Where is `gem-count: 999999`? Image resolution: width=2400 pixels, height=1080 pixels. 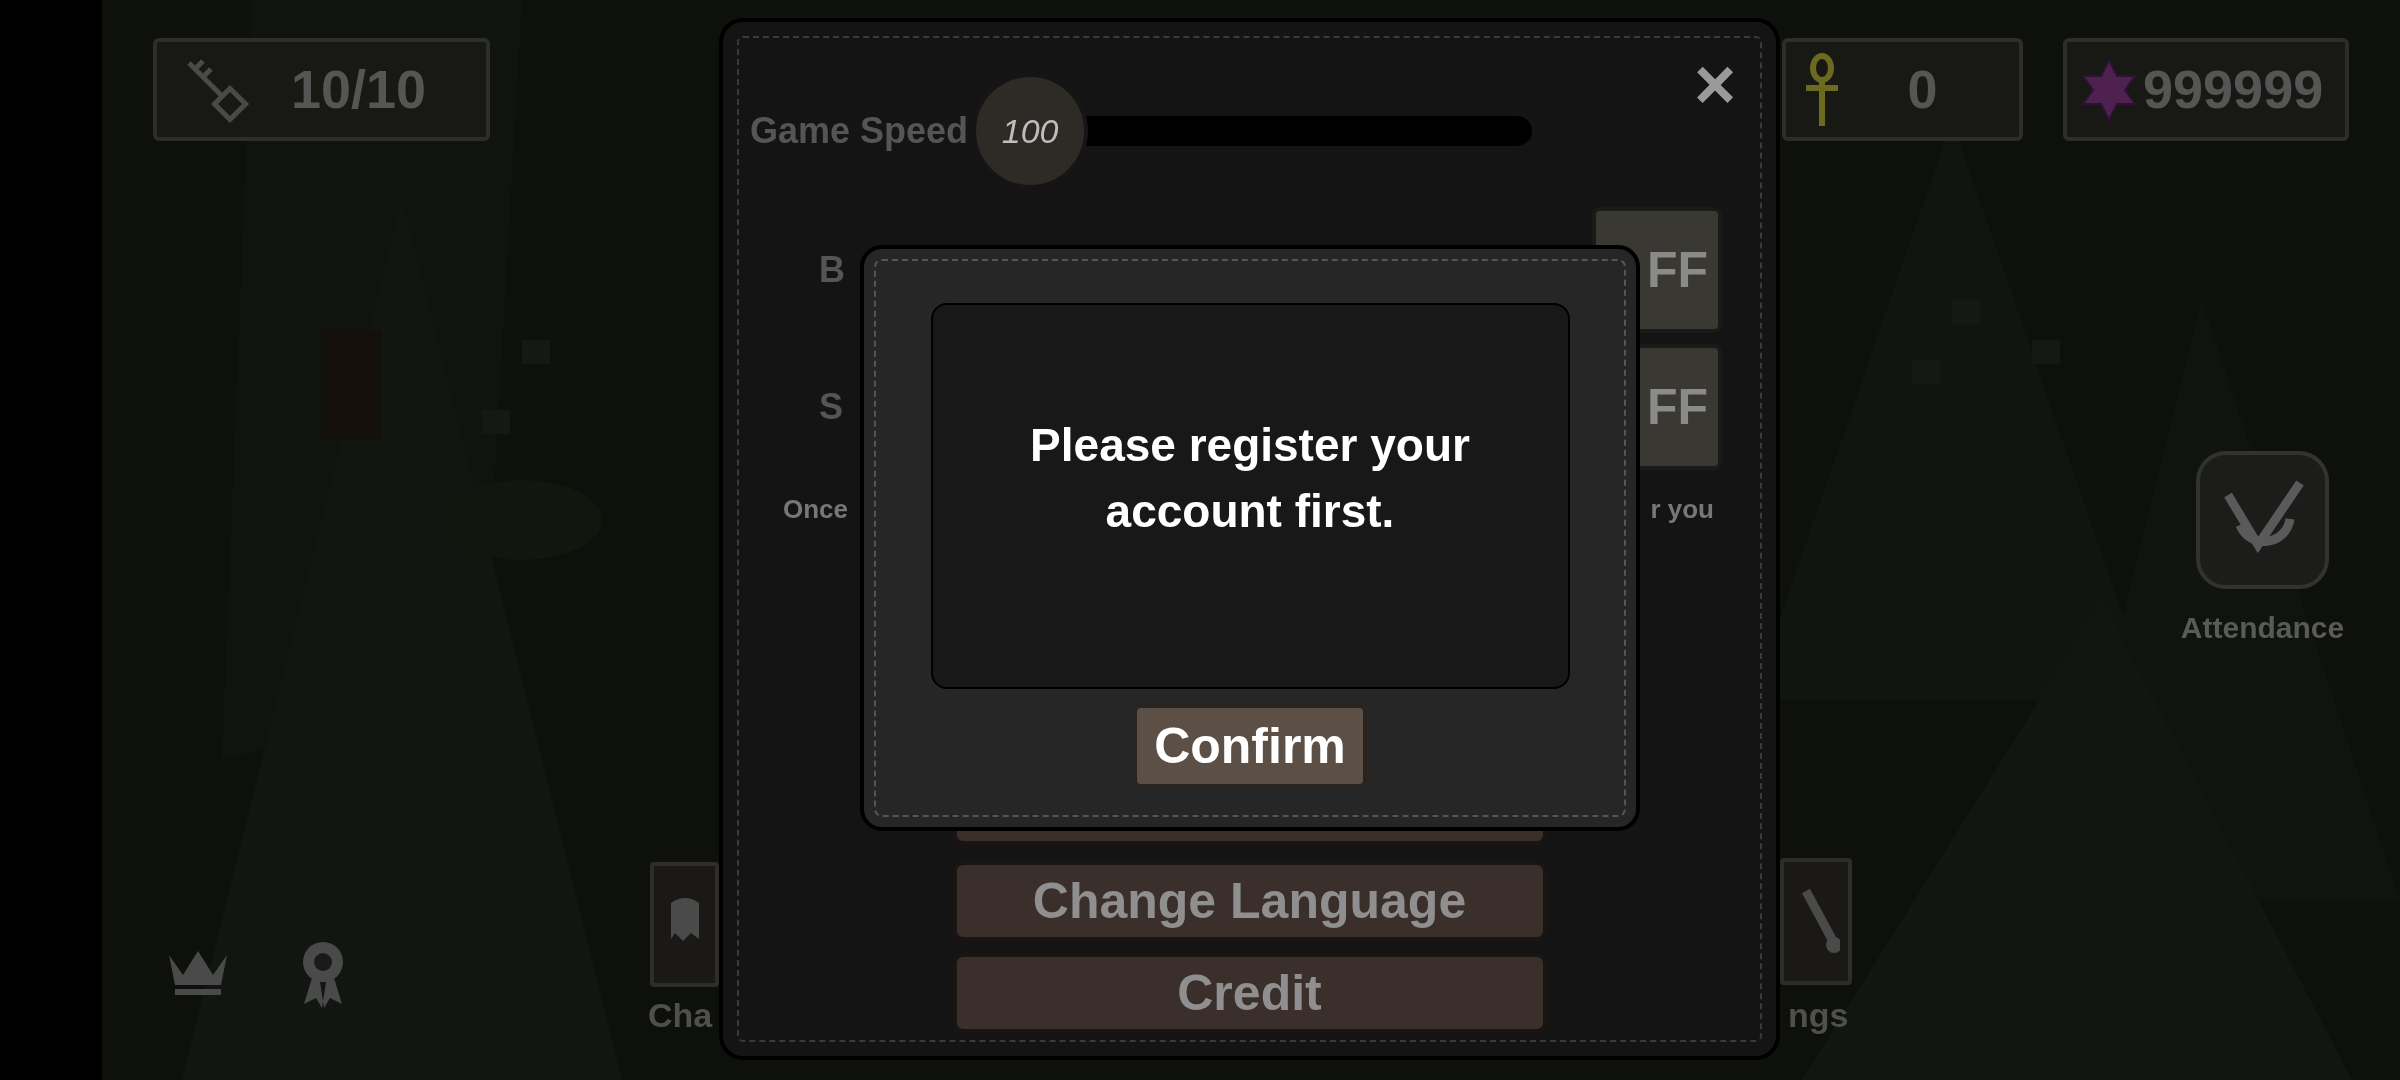 gem-count: 999999 is located at coordinates (2233, 89).